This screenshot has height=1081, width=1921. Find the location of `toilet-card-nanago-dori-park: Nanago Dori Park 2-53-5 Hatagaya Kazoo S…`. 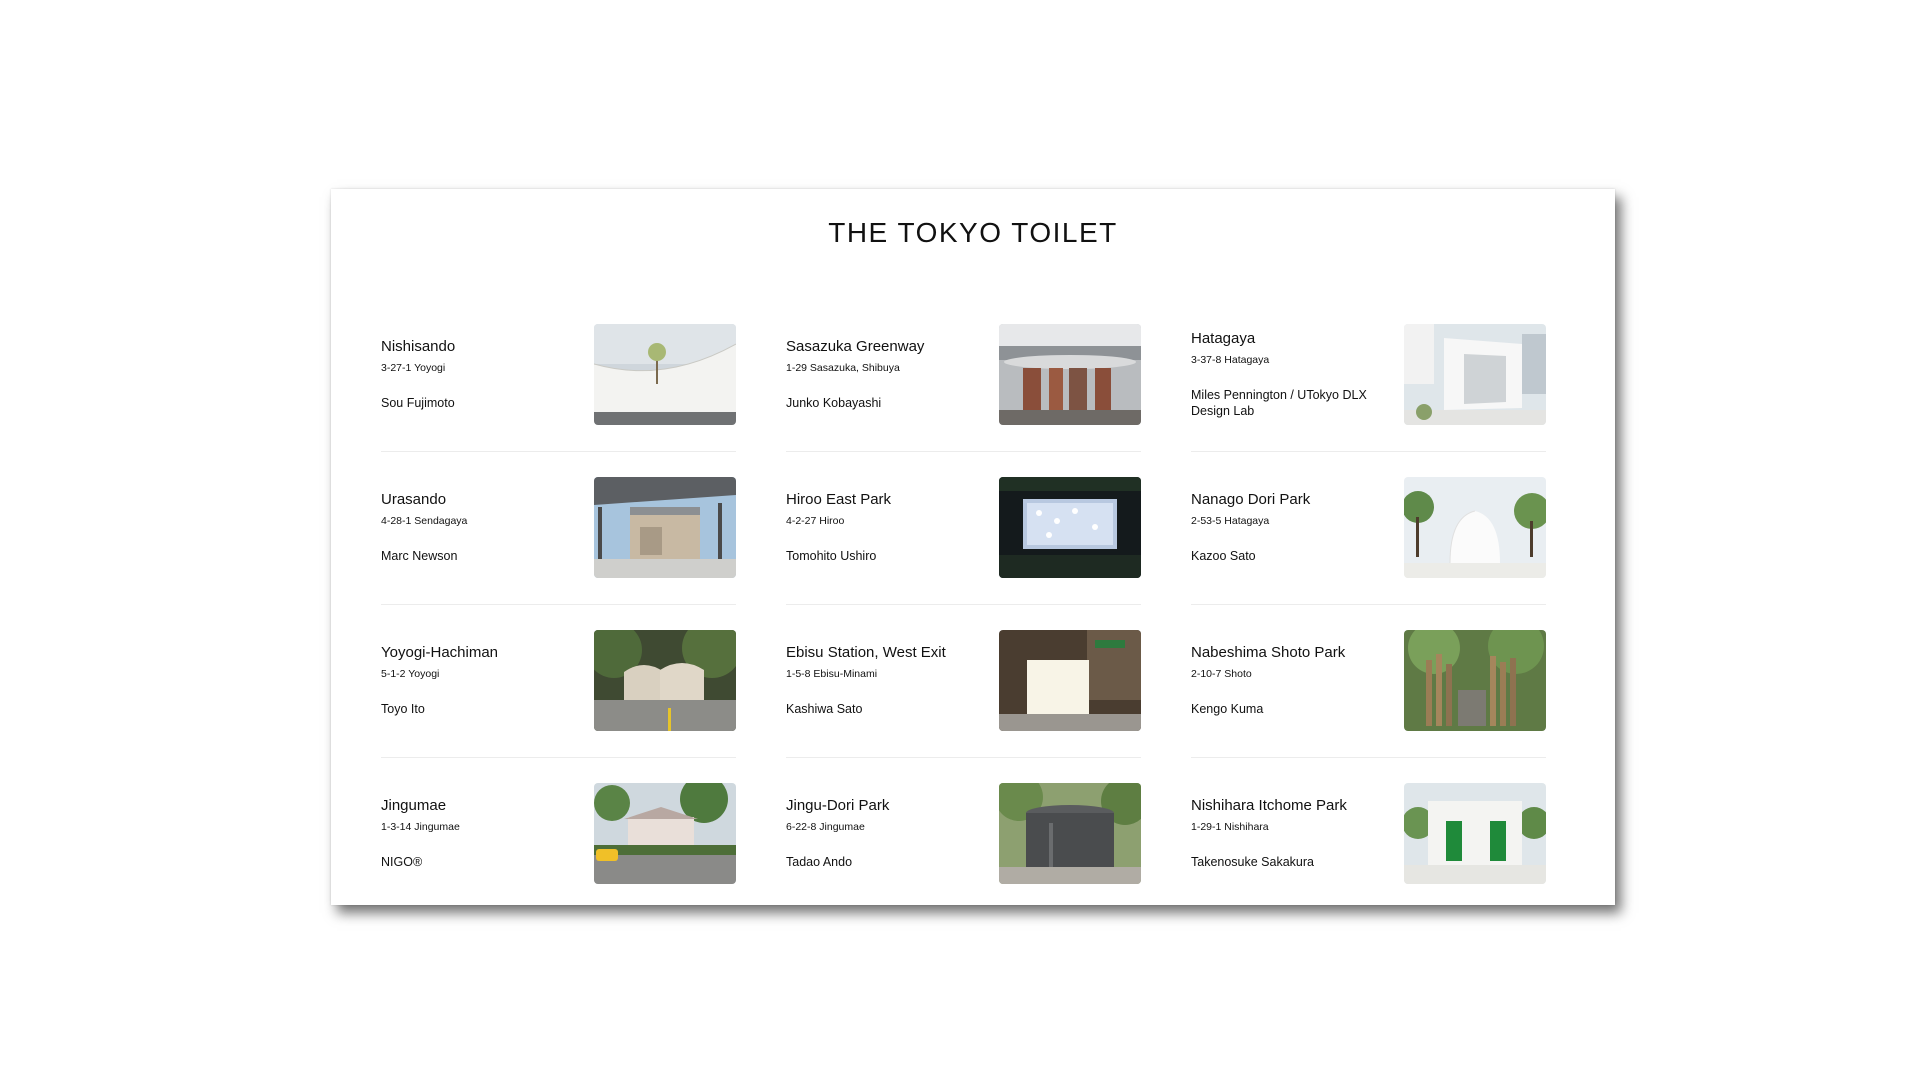

toilet-card-nanago-dori-park: Nanago Dori Park 2-53-5 Hatagaya Kazoo S… is located at coordinates (1368, 553).